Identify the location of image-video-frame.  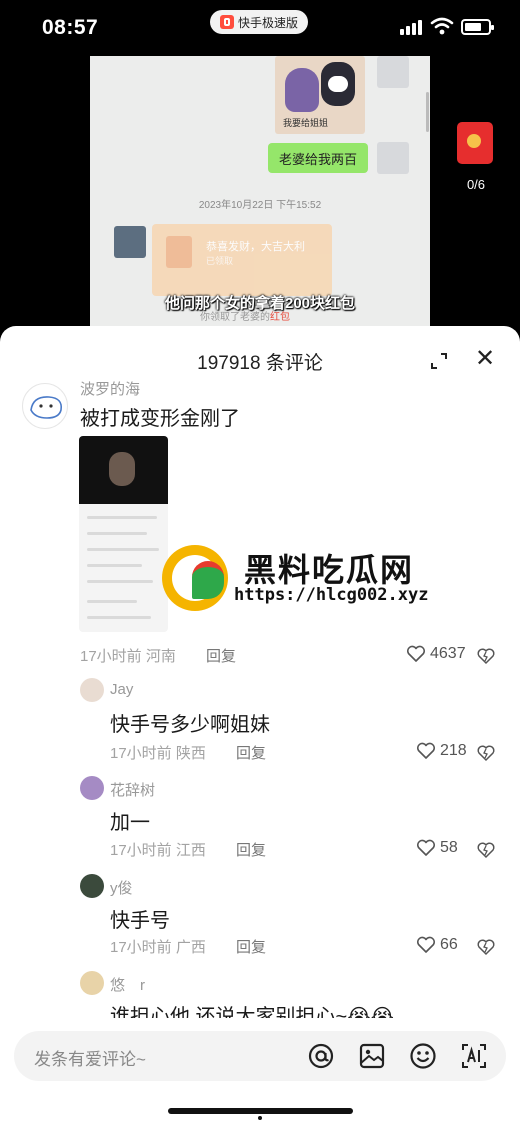
(123, 470).